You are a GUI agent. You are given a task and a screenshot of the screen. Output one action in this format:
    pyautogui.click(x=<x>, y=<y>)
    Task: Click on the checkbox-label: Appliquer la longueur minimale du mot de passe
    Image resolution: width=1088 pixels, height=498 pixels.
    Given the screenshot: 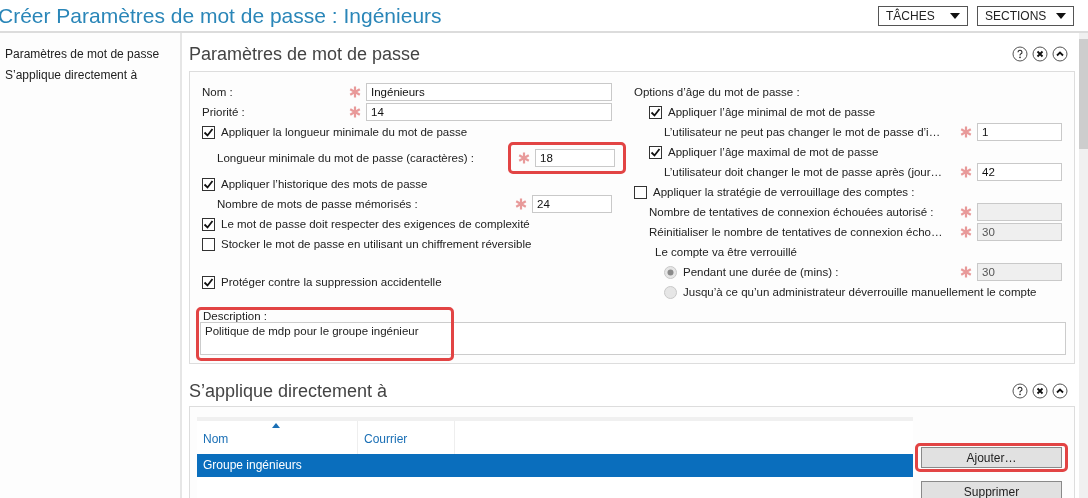 What is the action you would take?
    pyautogui.click(x=344, y=132)
    